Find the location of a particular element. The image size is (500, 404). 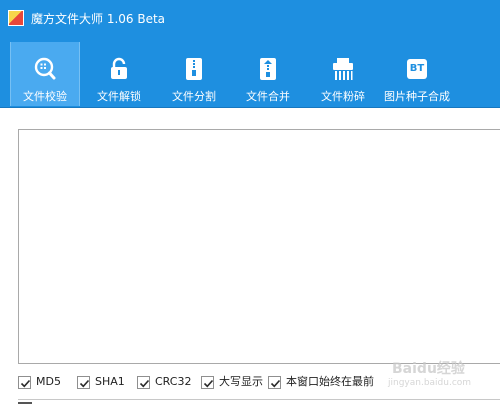

tab-file-merge-label: 文件合并 is located at coordinates (268, 96).